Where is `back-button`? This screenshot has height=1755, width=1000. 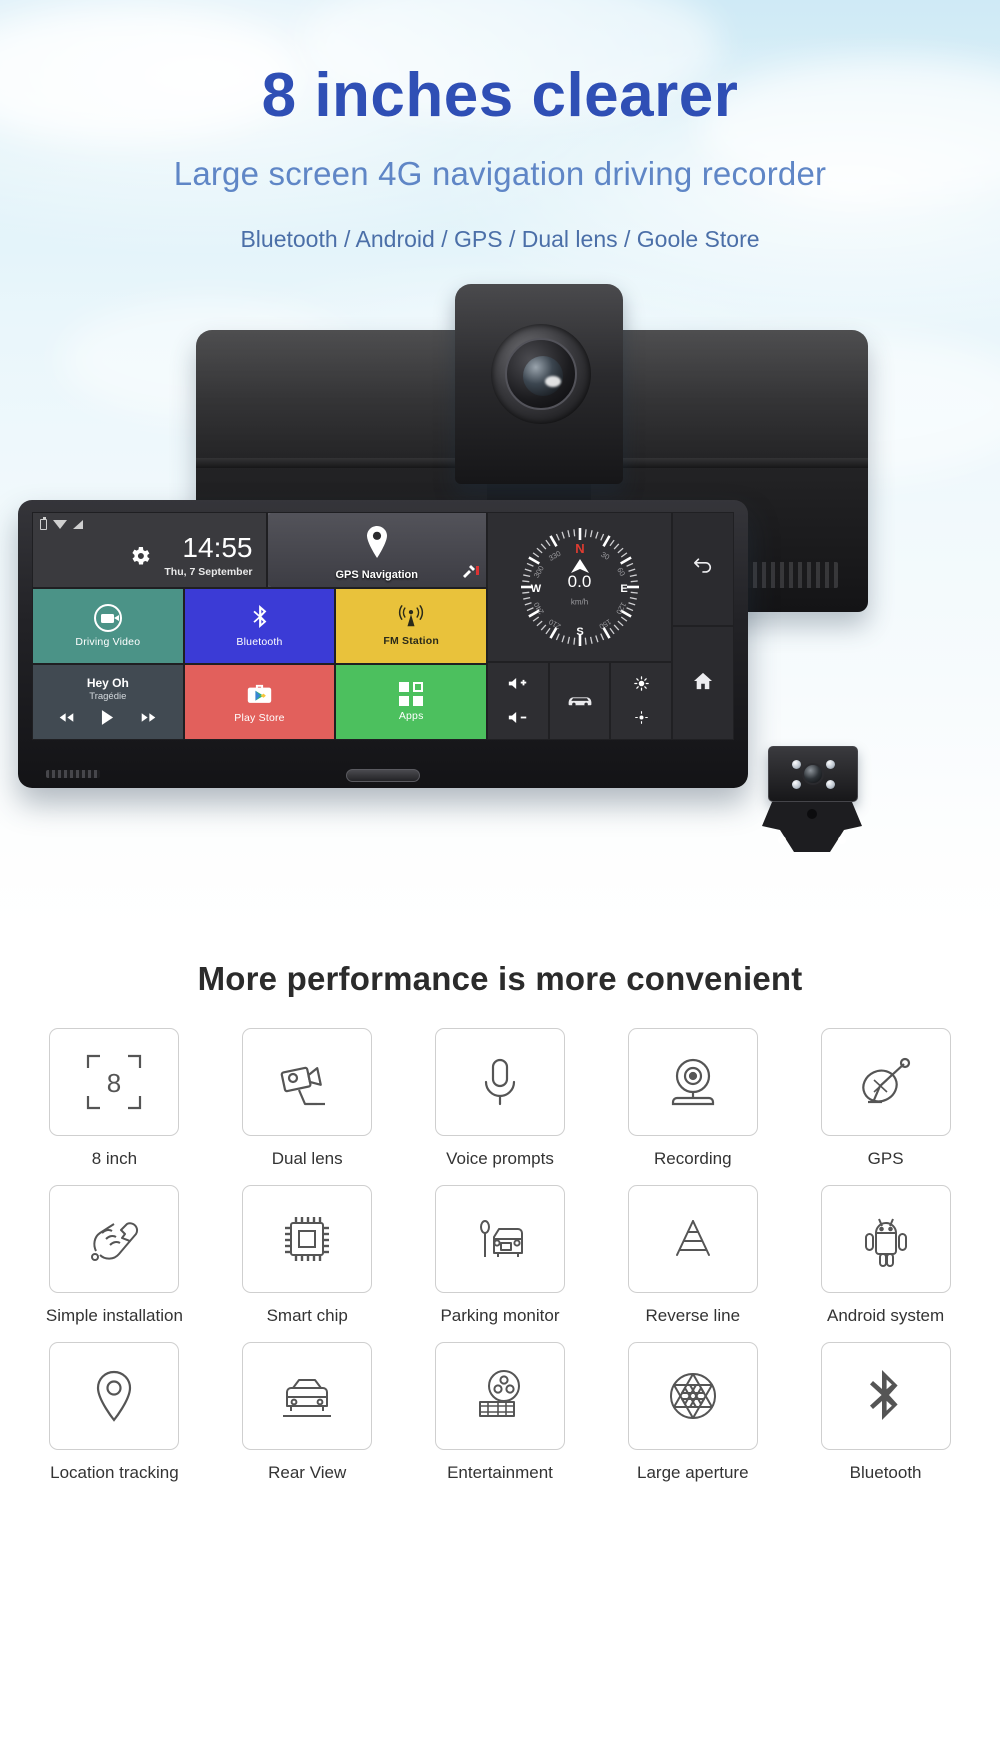
back-button is located at coordinates (703, 569).